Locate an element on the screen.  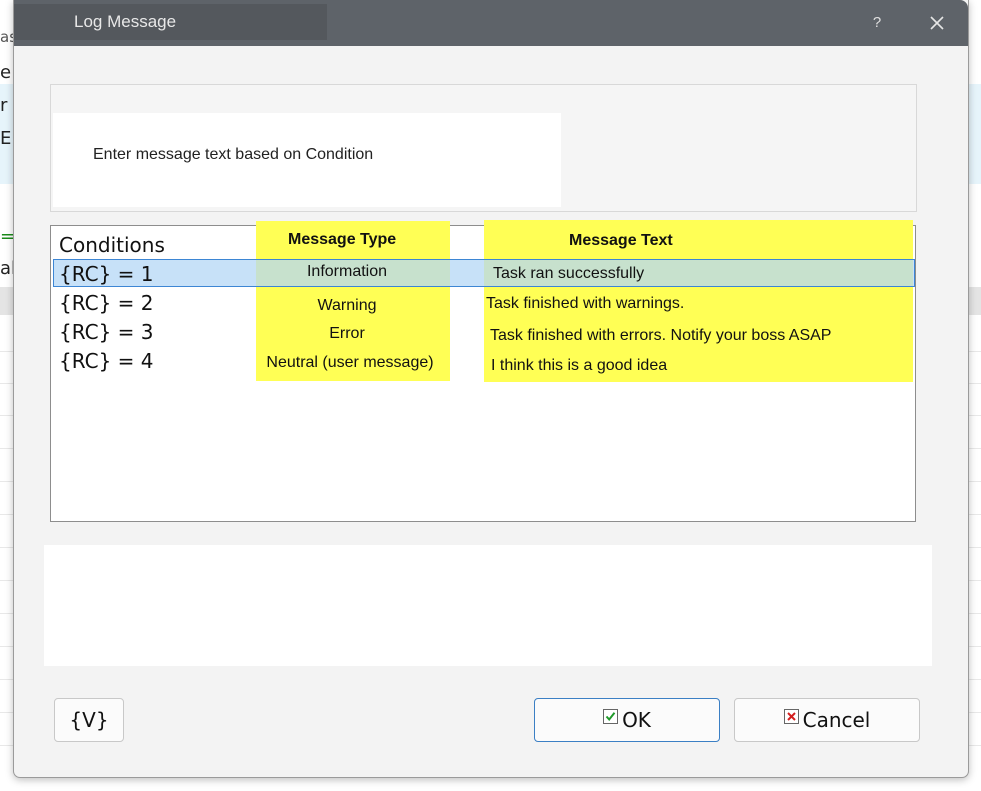
cancel-button: Cancel is located at coordinates (827, 720).